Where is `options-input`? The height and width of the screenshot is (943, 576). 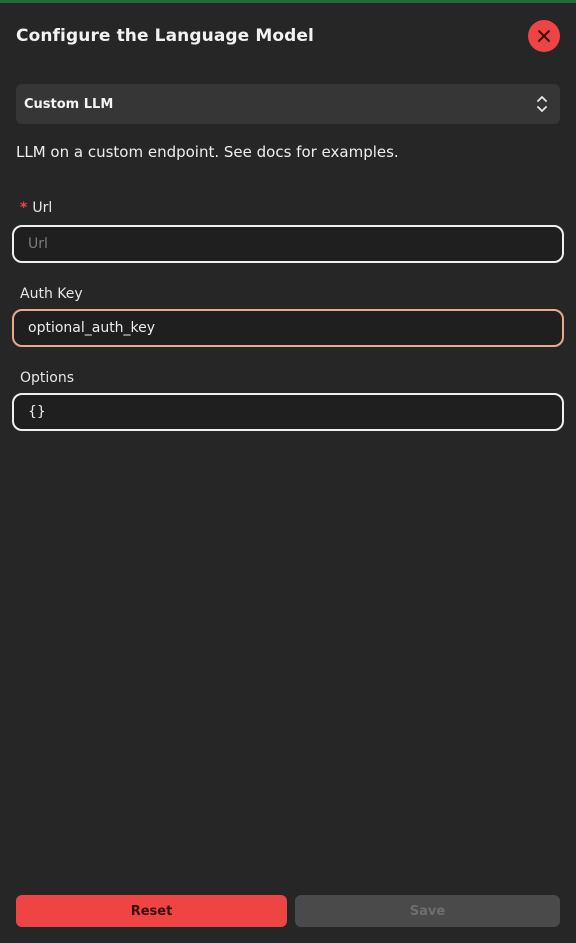
options-input is located at coordinates (288, 412).